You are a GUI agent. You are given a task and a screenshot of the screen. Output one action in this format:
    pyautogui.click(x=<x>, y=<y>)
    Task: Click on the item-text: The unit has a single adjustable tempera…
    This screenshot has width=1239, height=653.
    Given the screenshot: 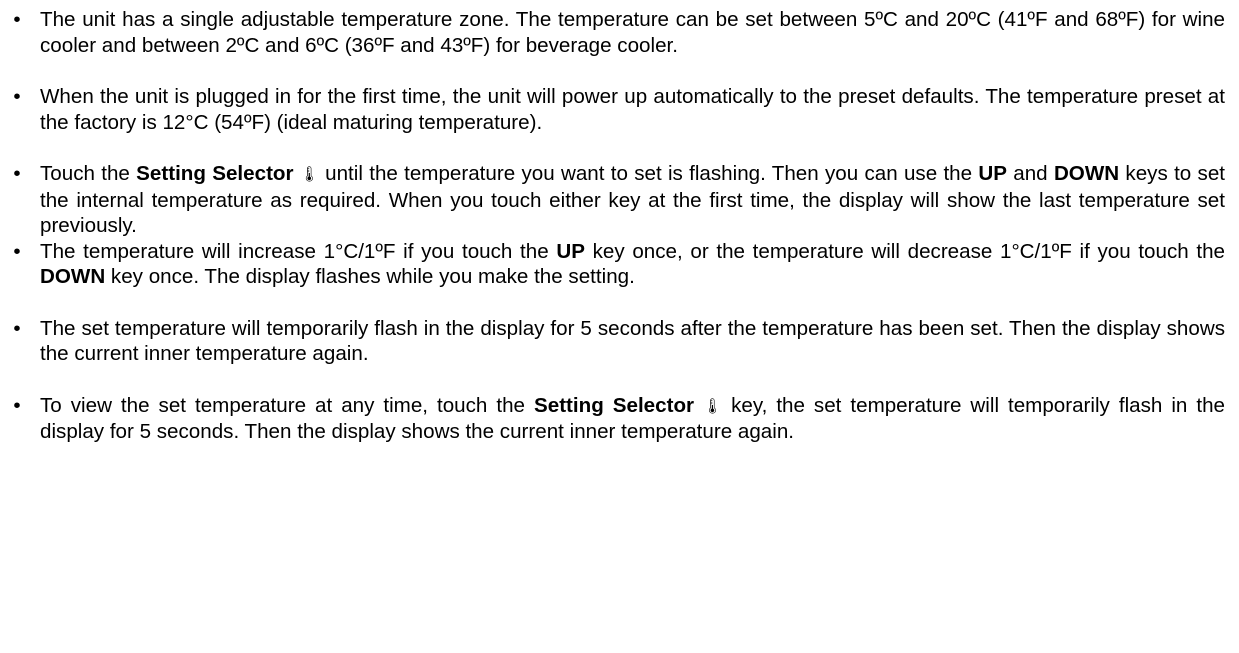 What is the action you would take?
    pyautogui.click(x=632, y=32)
    